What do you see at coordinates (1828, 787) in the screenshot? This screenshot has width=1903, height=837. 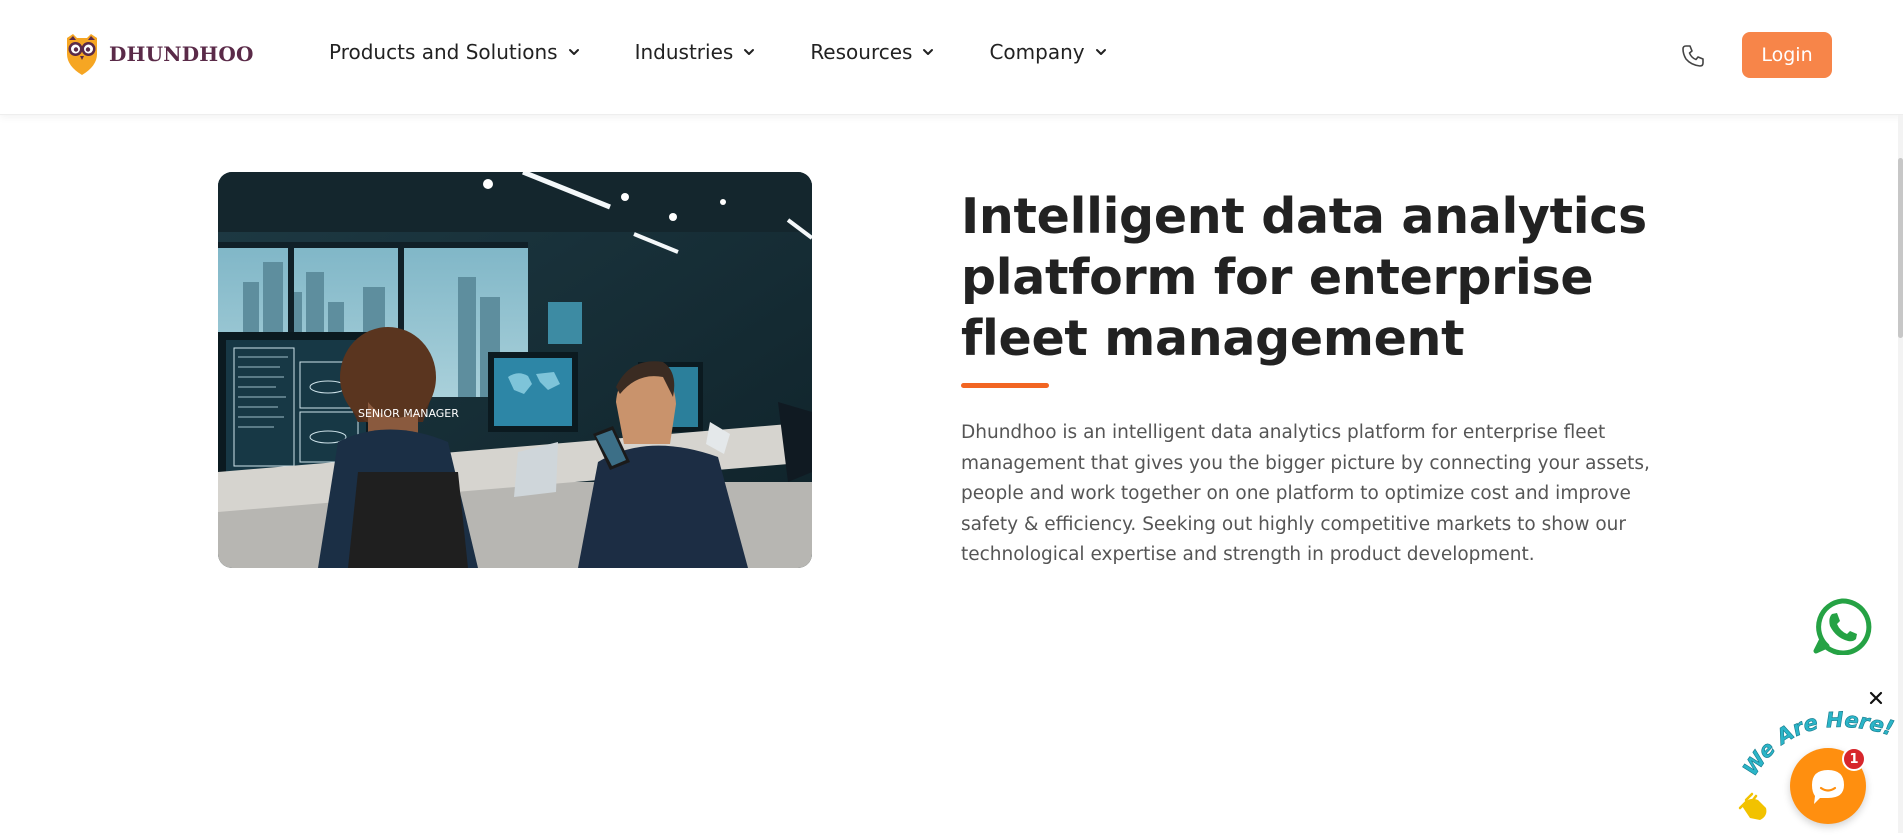 I see `chat-bubble-icon` at bounding box center [1828, 787].